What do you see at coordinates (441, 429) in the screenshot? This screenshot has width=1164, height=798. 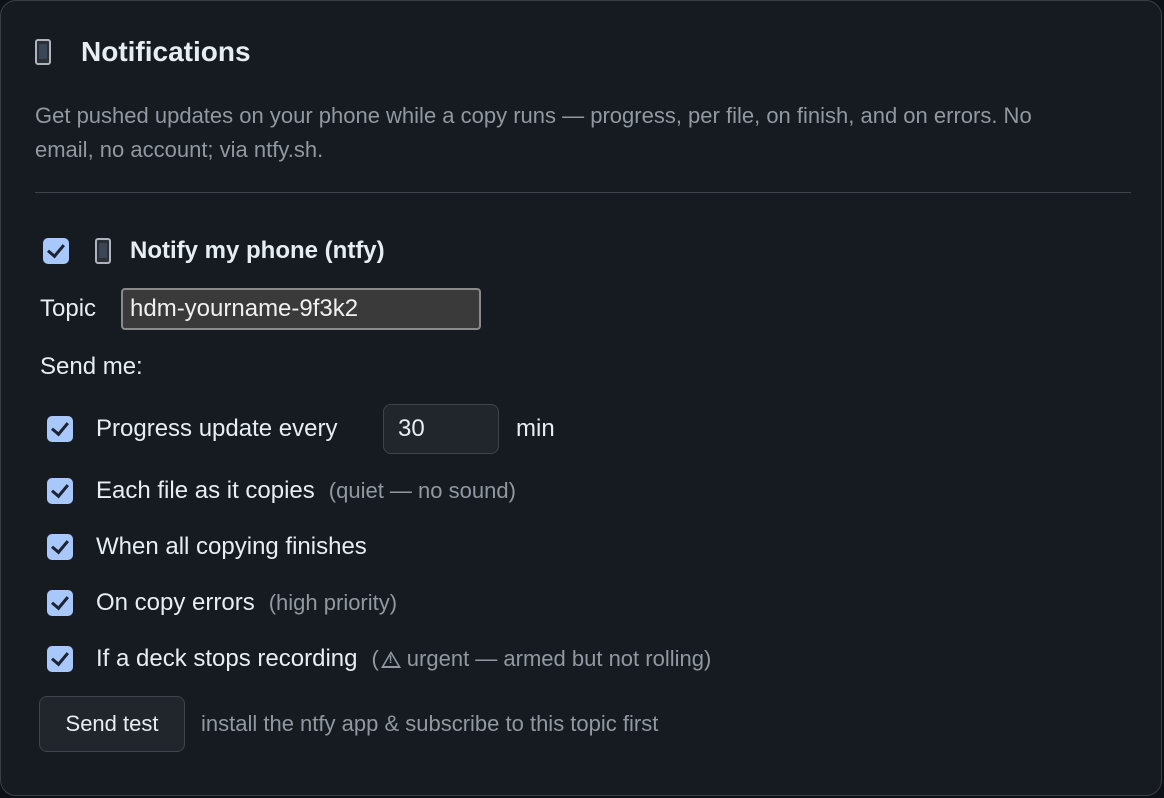 I see `progress-interval-input` at bounding box center [441, 429].